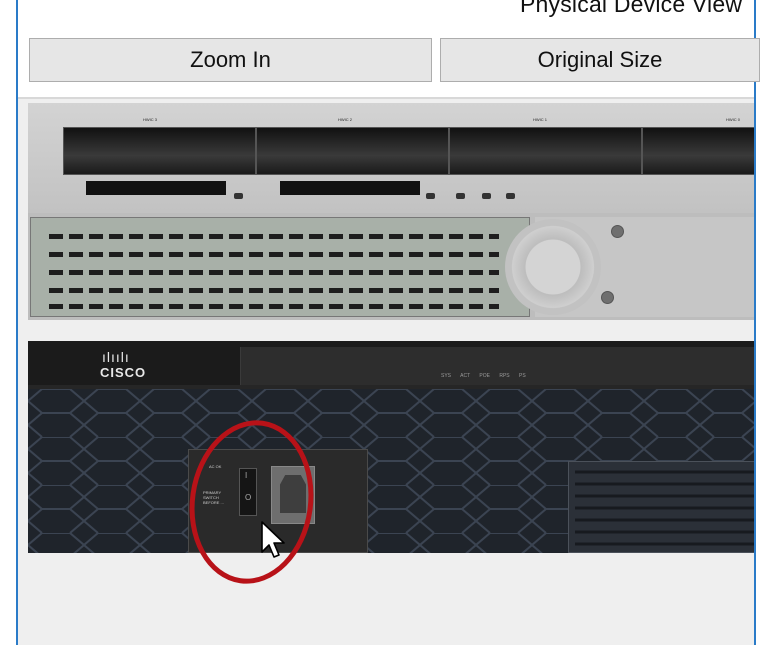 Image resolution: width=760 pixels, height=645 pixels. I want to click on front-led-labels: SYS ACT POE RPS PS, so click(483, 376).